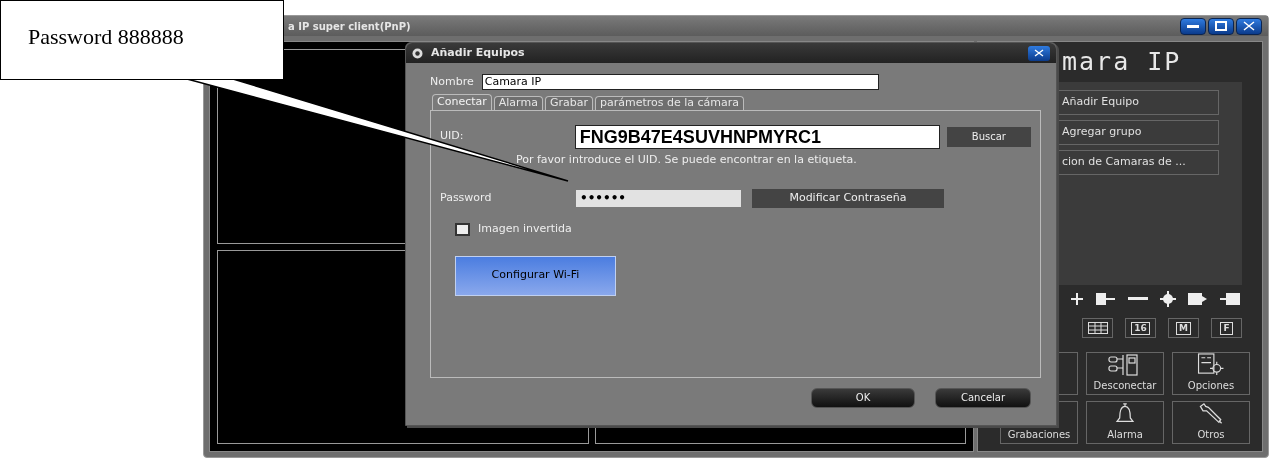 This screenshot has height=459, width=1269. I want to click on dialog-title: Añadir Equipos, so click(478, 52).